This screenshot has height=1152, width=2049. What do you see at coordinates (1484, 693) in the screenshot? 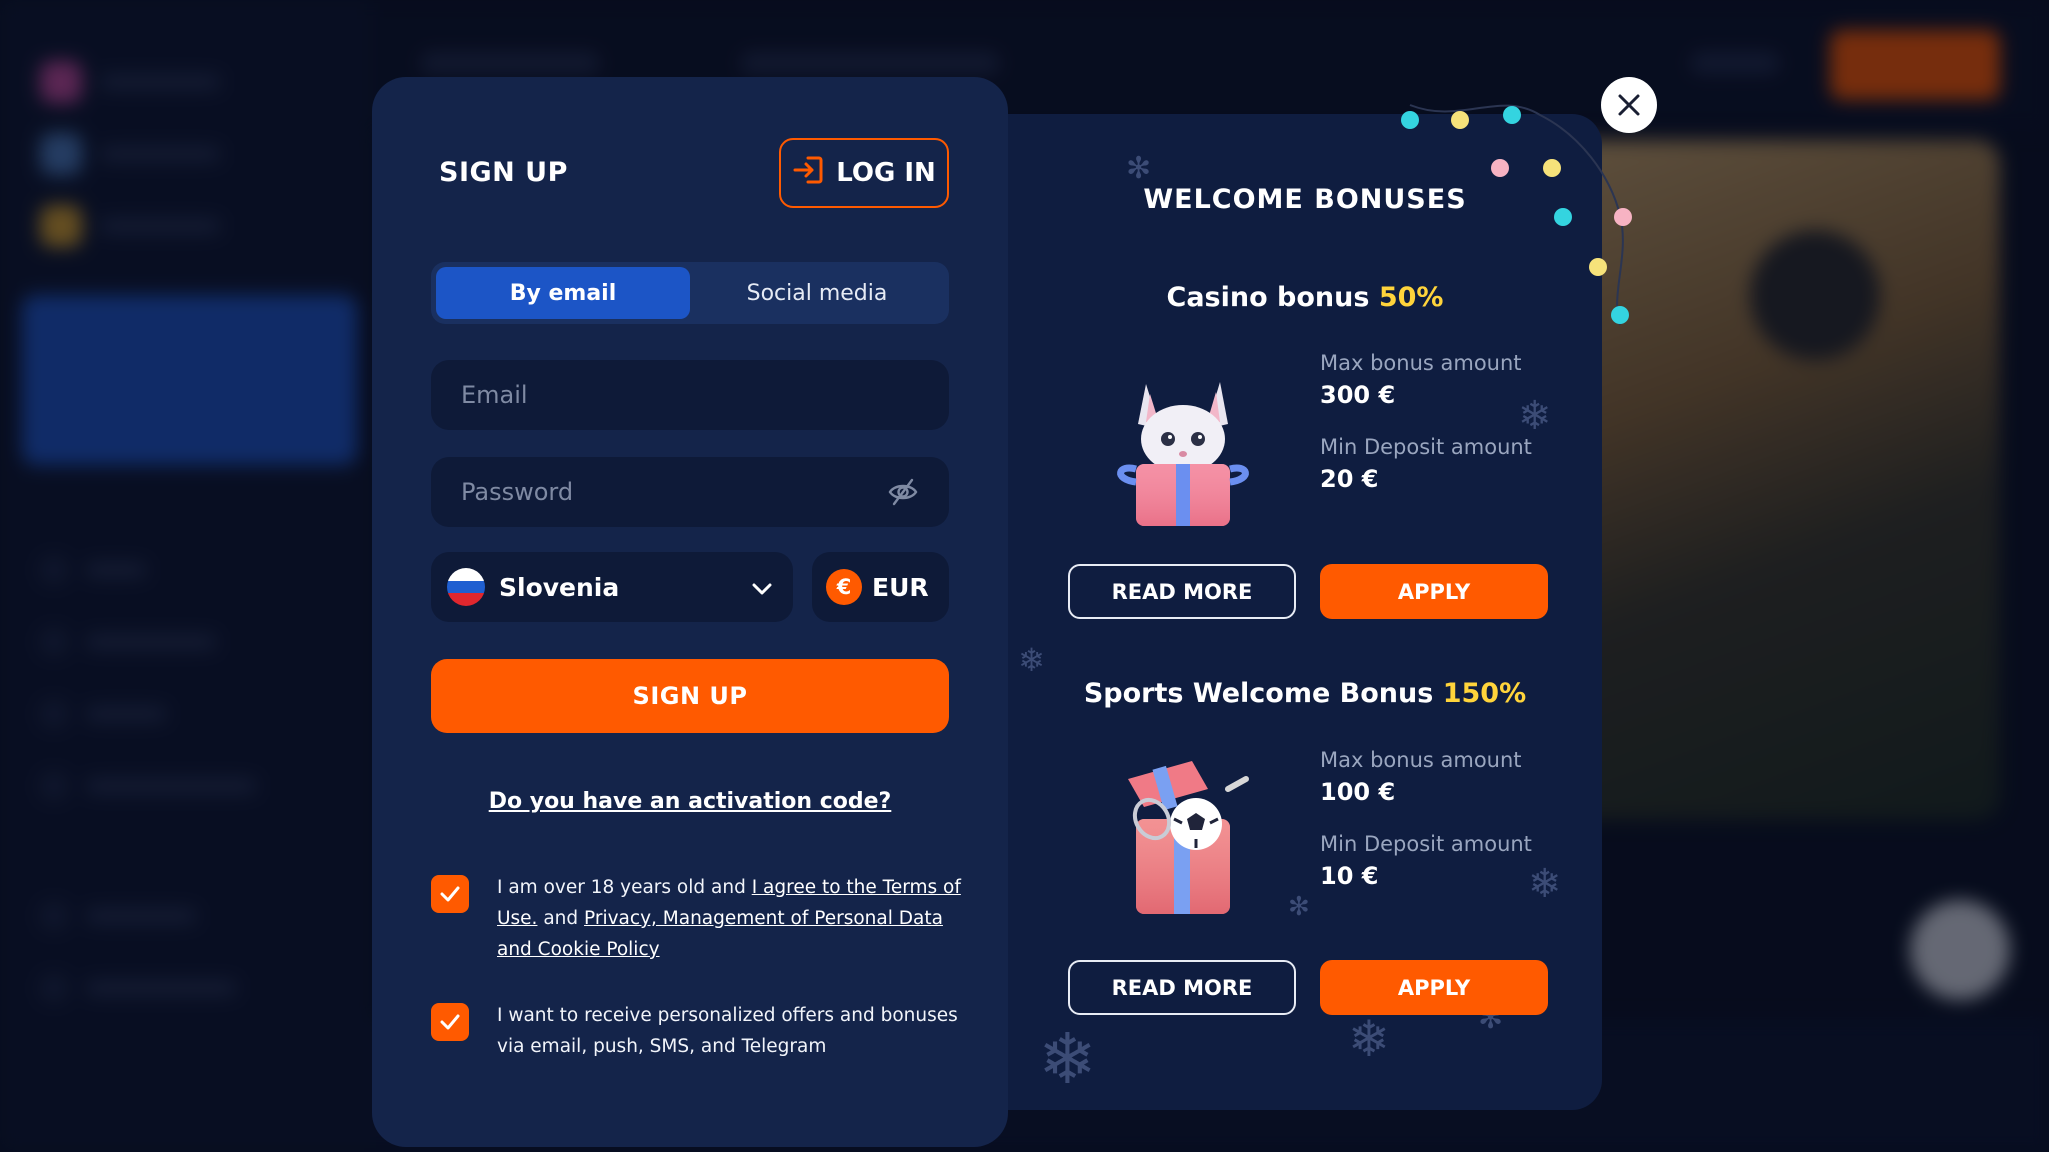
I see `bonus-percent: 150%` at bounding box center [1484, 693].